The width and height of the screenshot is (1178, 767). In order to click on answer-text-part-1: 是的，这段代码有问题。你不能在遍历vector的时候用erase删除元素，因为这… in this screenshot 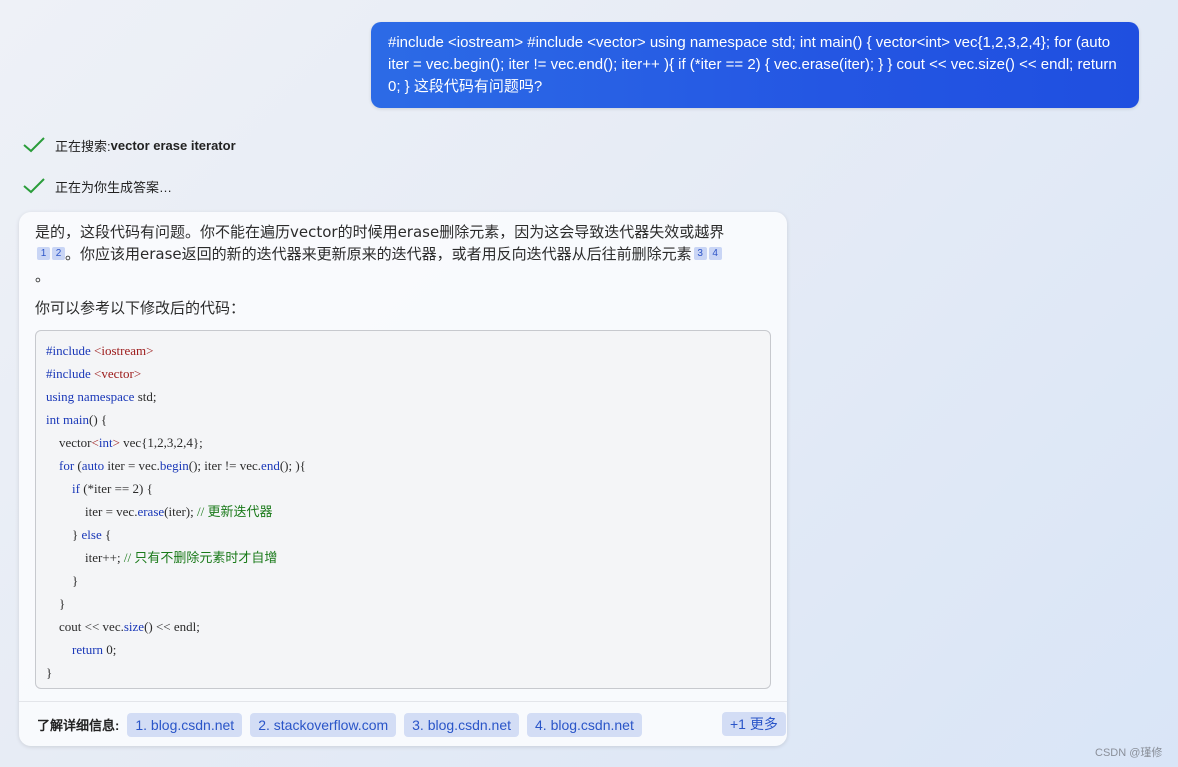, I will do `click(380, 232)`.